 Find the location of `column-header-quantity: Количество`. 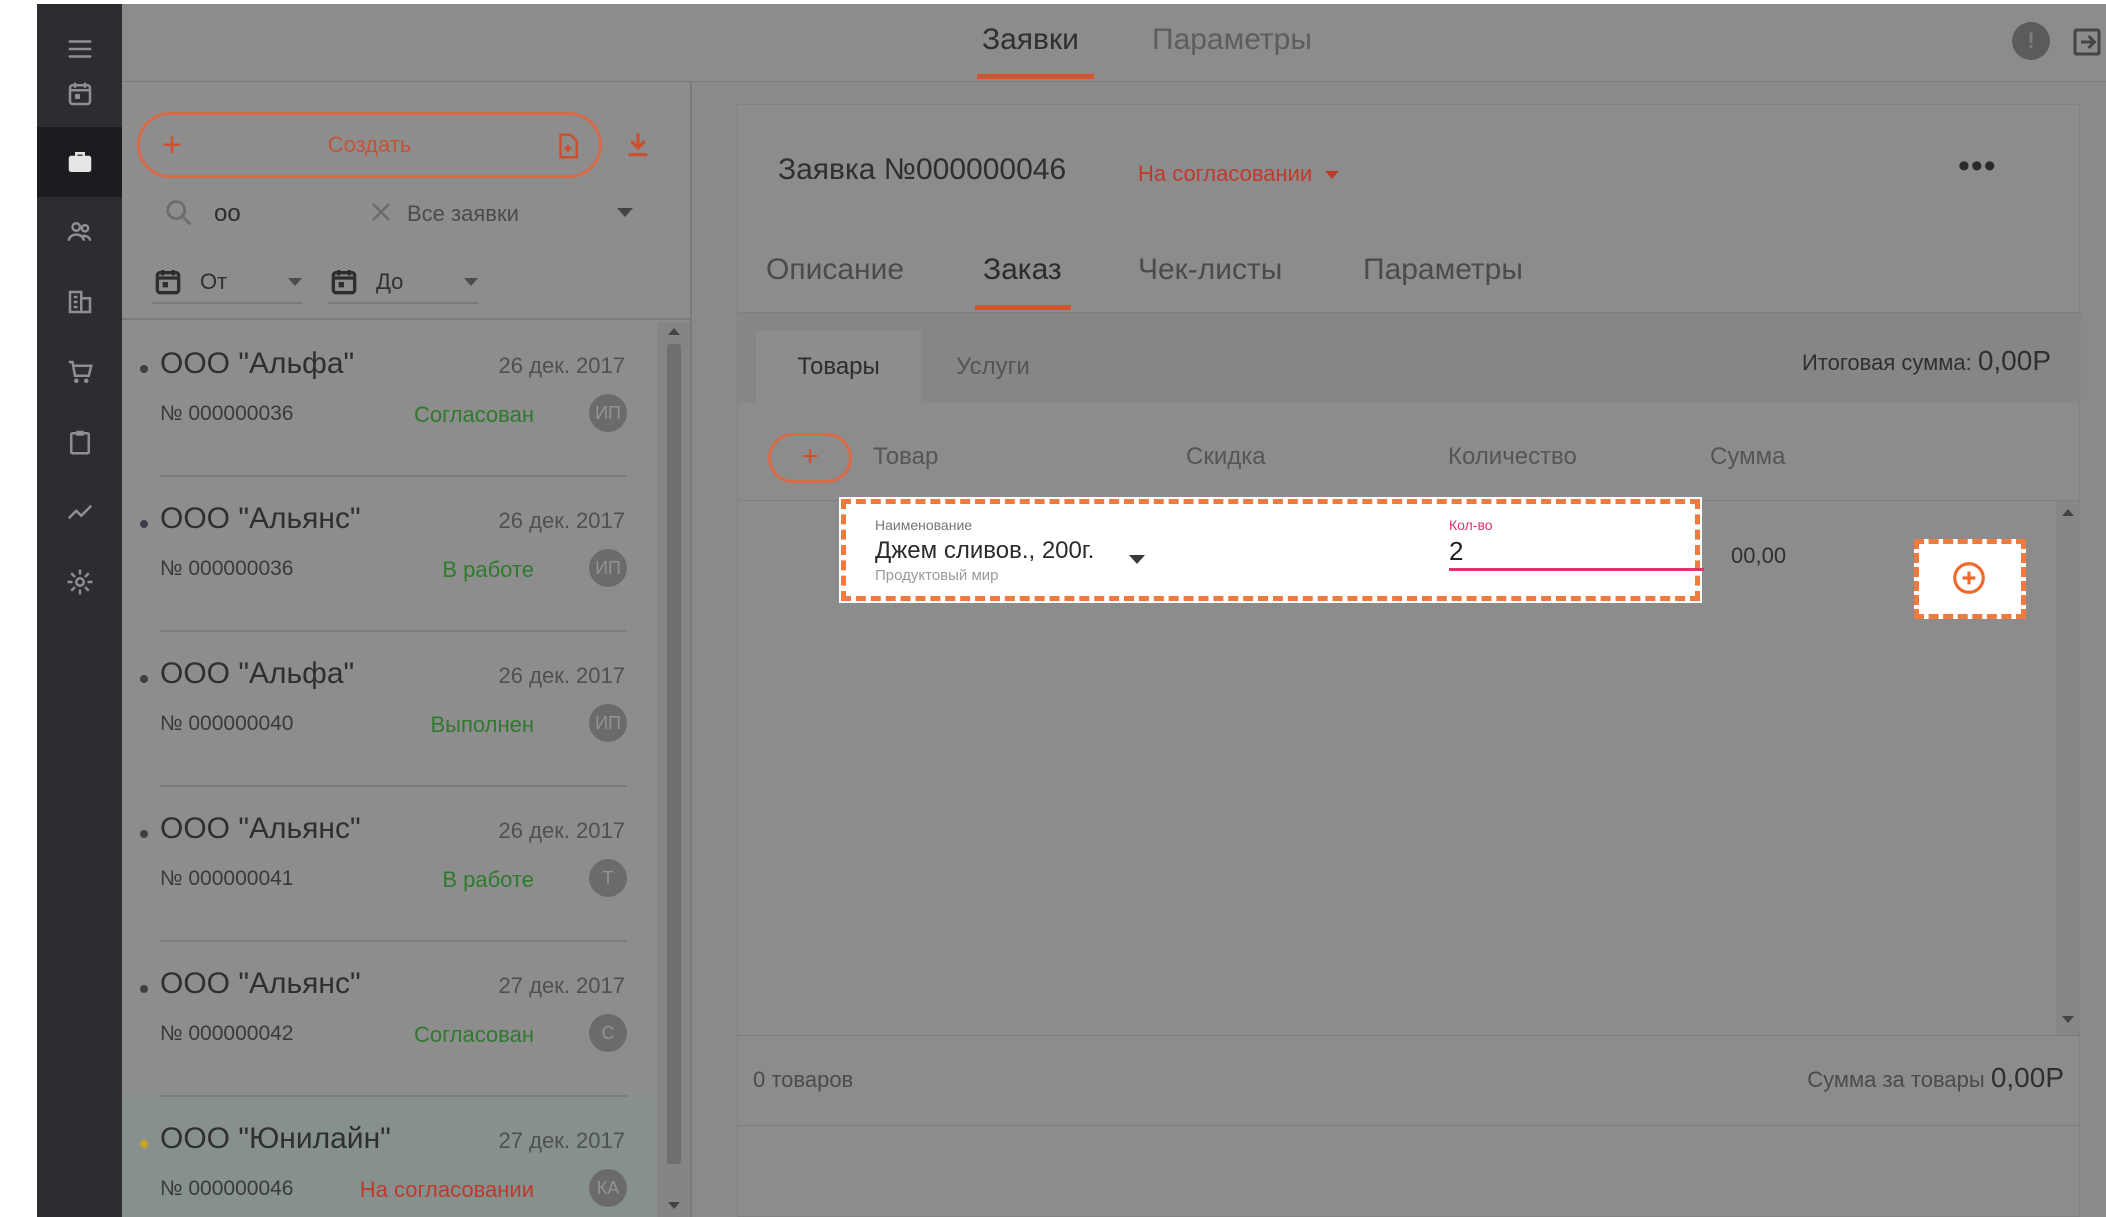

column-header-quantity: Количество is located at coordinates (1512, 456).